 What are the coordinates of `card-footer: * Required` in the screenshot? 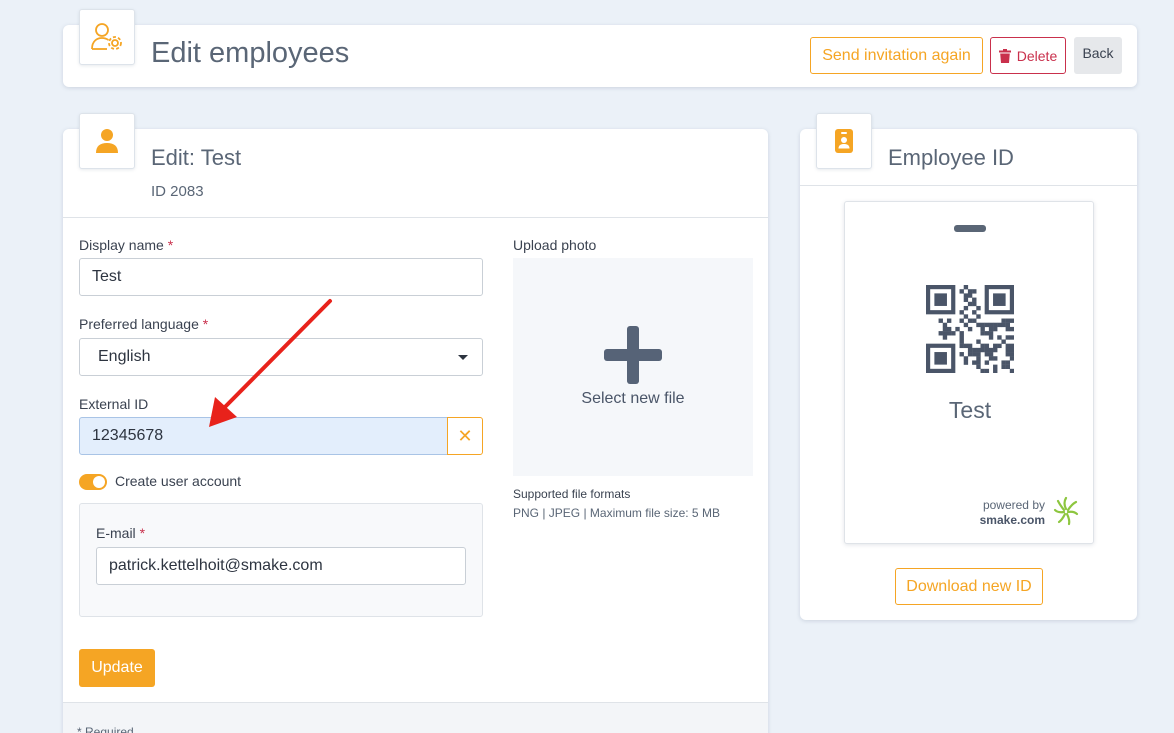 It's located at (415, 717).